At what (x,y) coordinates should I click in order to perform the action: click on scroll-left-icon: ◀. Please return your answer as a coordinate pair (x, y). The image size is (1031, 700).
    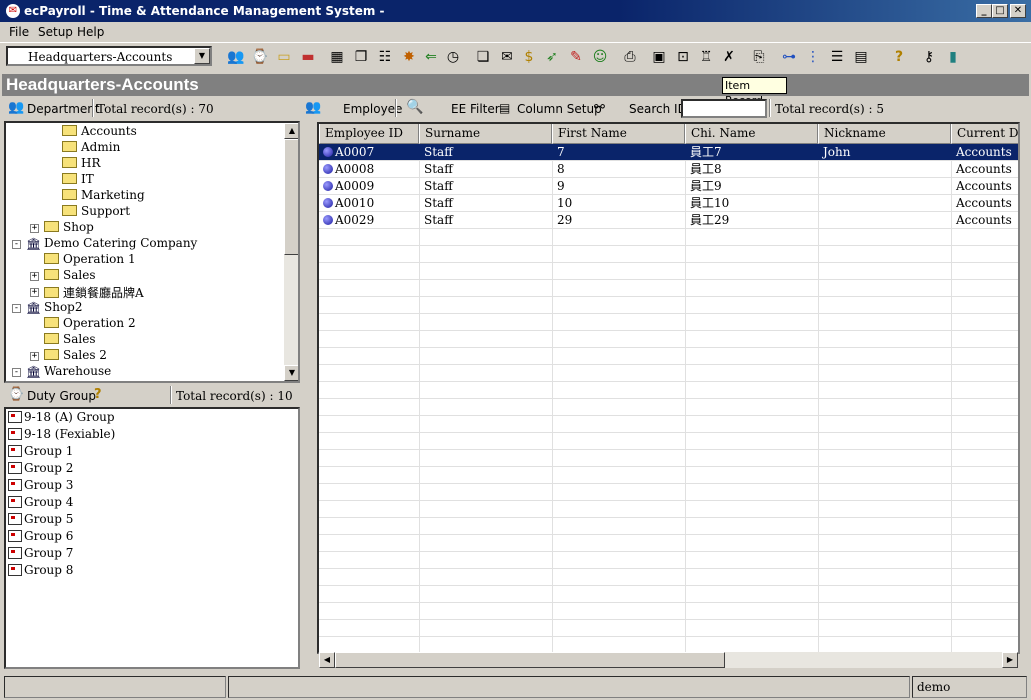
    Looking at the image, I should click on (327, 660).